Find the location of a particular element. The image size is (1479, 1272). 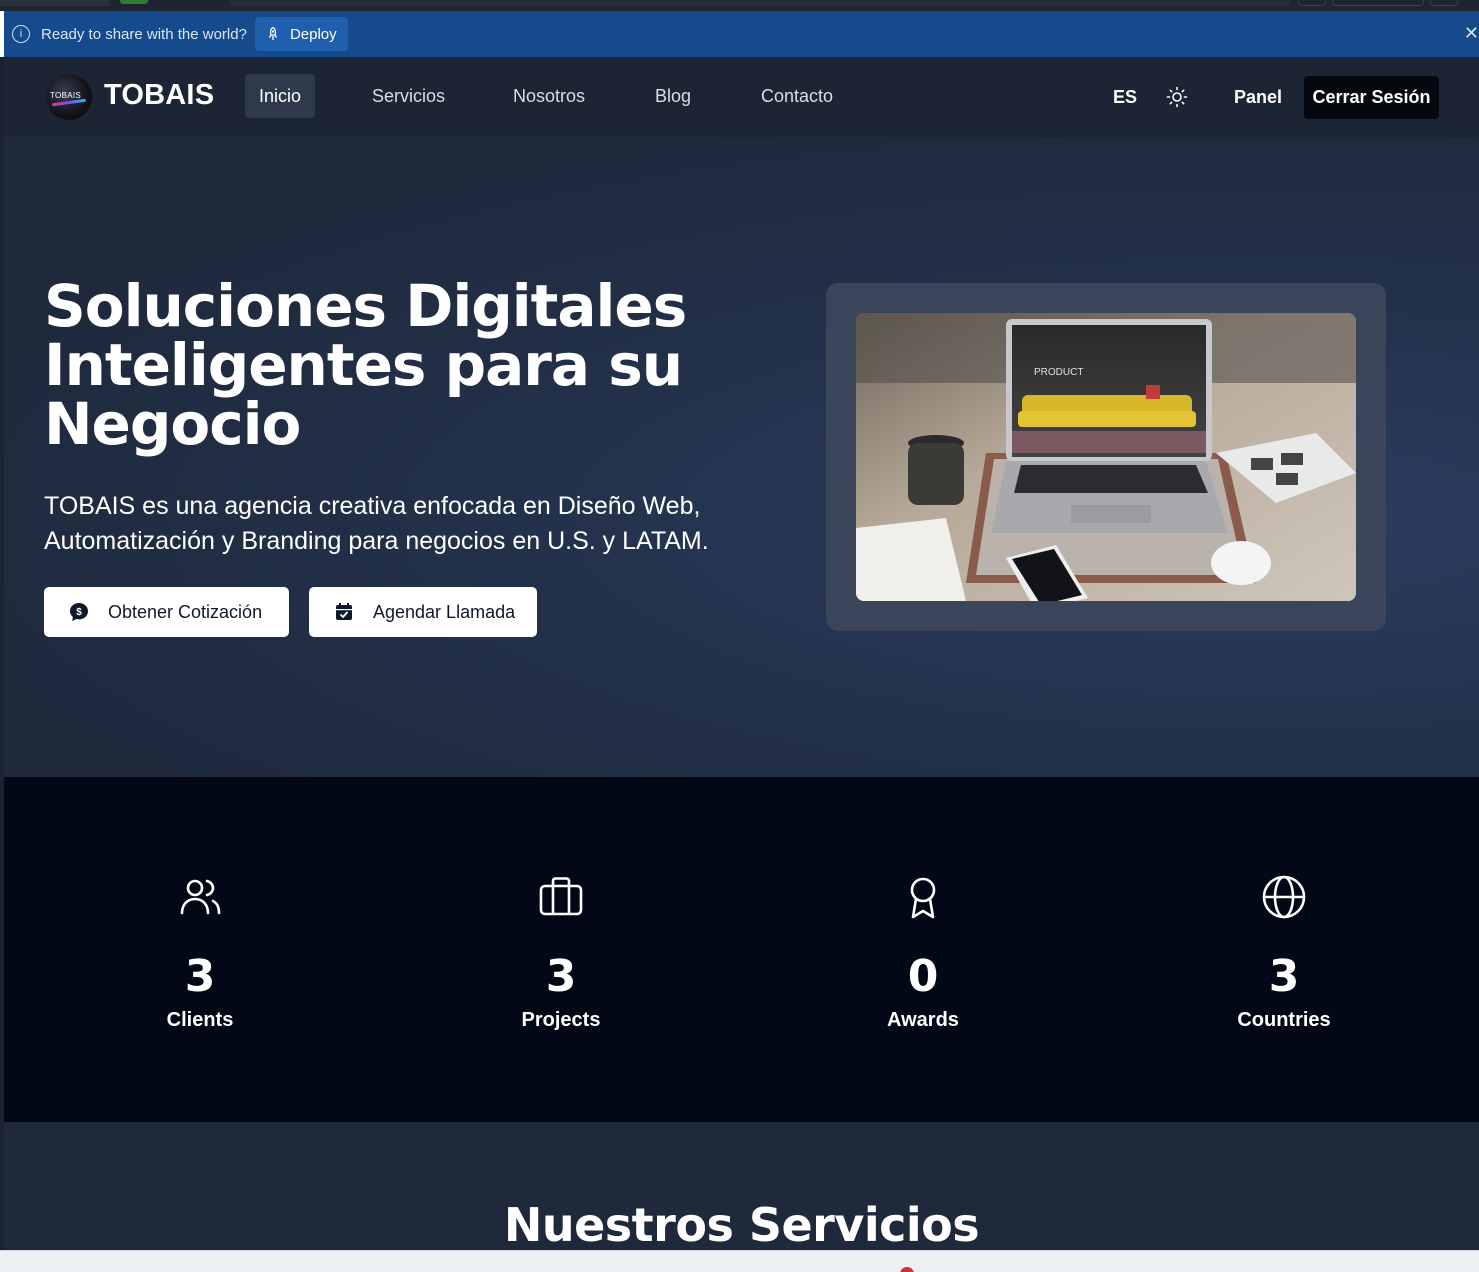

panel-link: Panel is located at coordinates (1258, 97).